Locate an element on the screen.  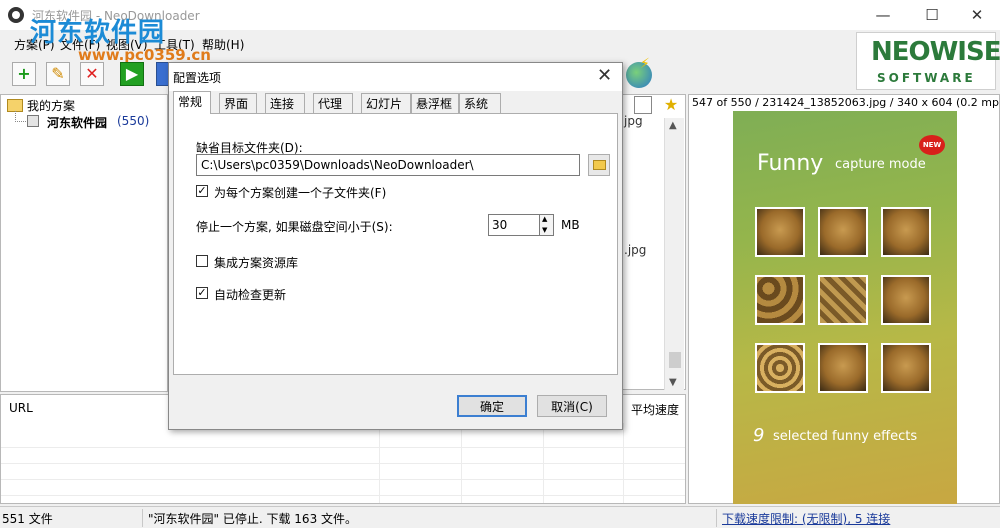
tab-floating: 悬浮框 is located at coordinates (435, 103).